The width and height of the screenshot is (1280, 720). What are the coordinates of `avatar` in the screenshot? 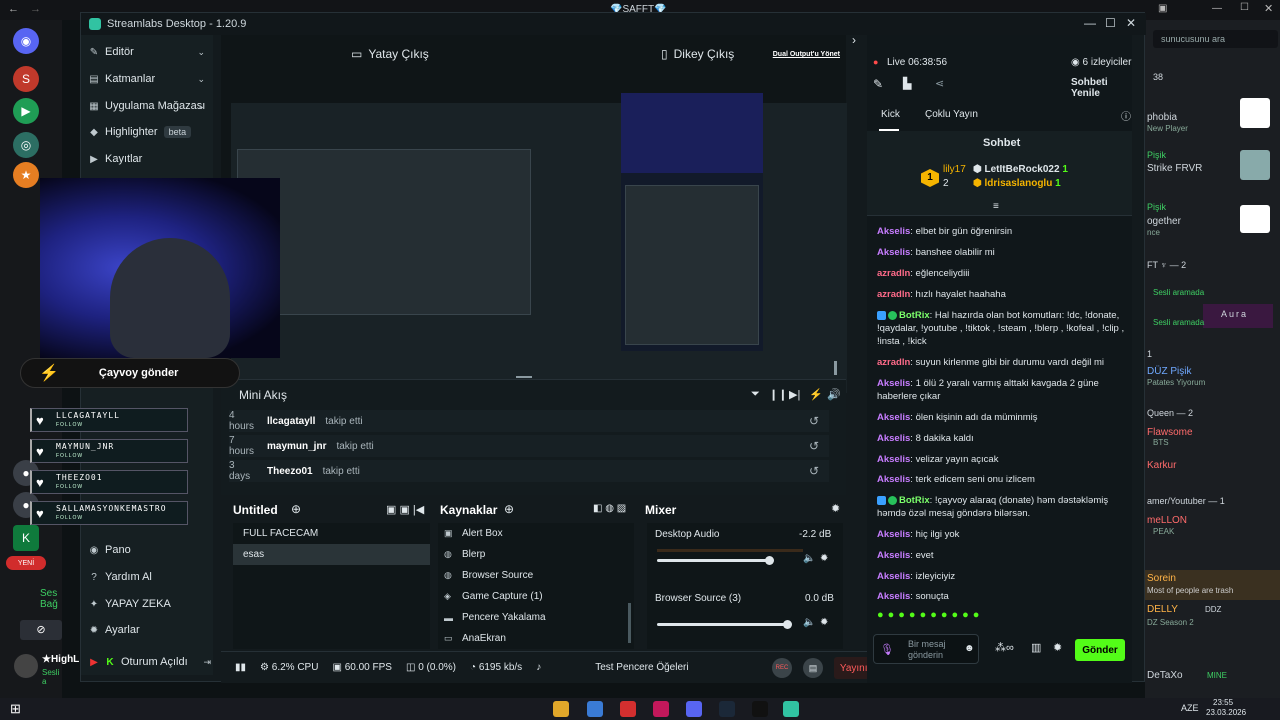 It's located at (26, 666).